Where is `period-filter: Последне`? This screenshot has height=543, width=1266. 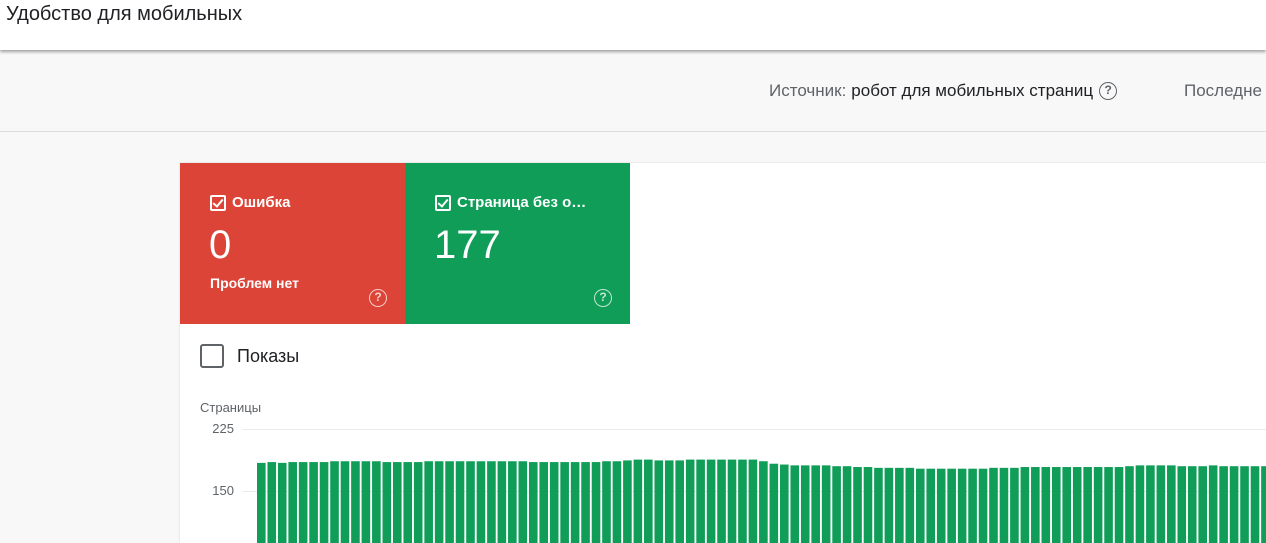
period-filter: Последне is located at coordinates (1223, 91).